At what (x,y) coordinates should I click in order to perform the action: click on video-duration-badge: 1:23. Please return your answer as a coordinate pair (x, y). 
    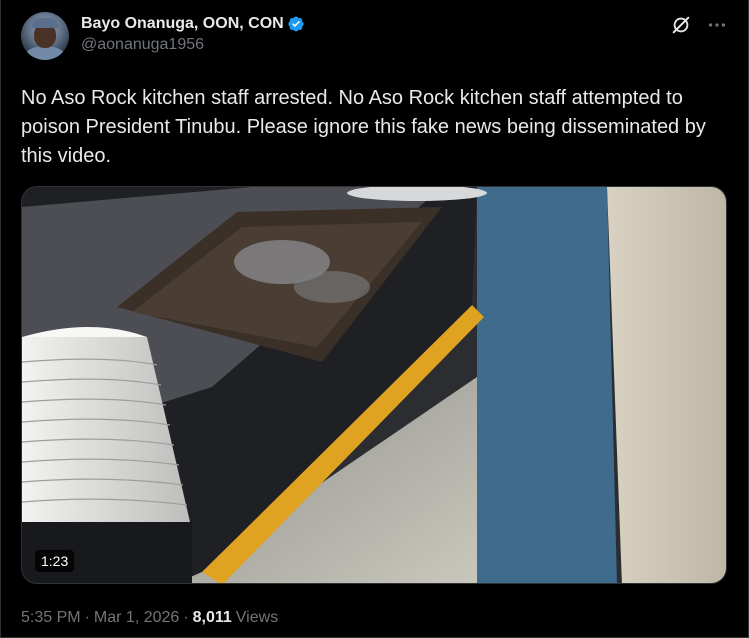
    Looking at the image, I should click on (55, 561).